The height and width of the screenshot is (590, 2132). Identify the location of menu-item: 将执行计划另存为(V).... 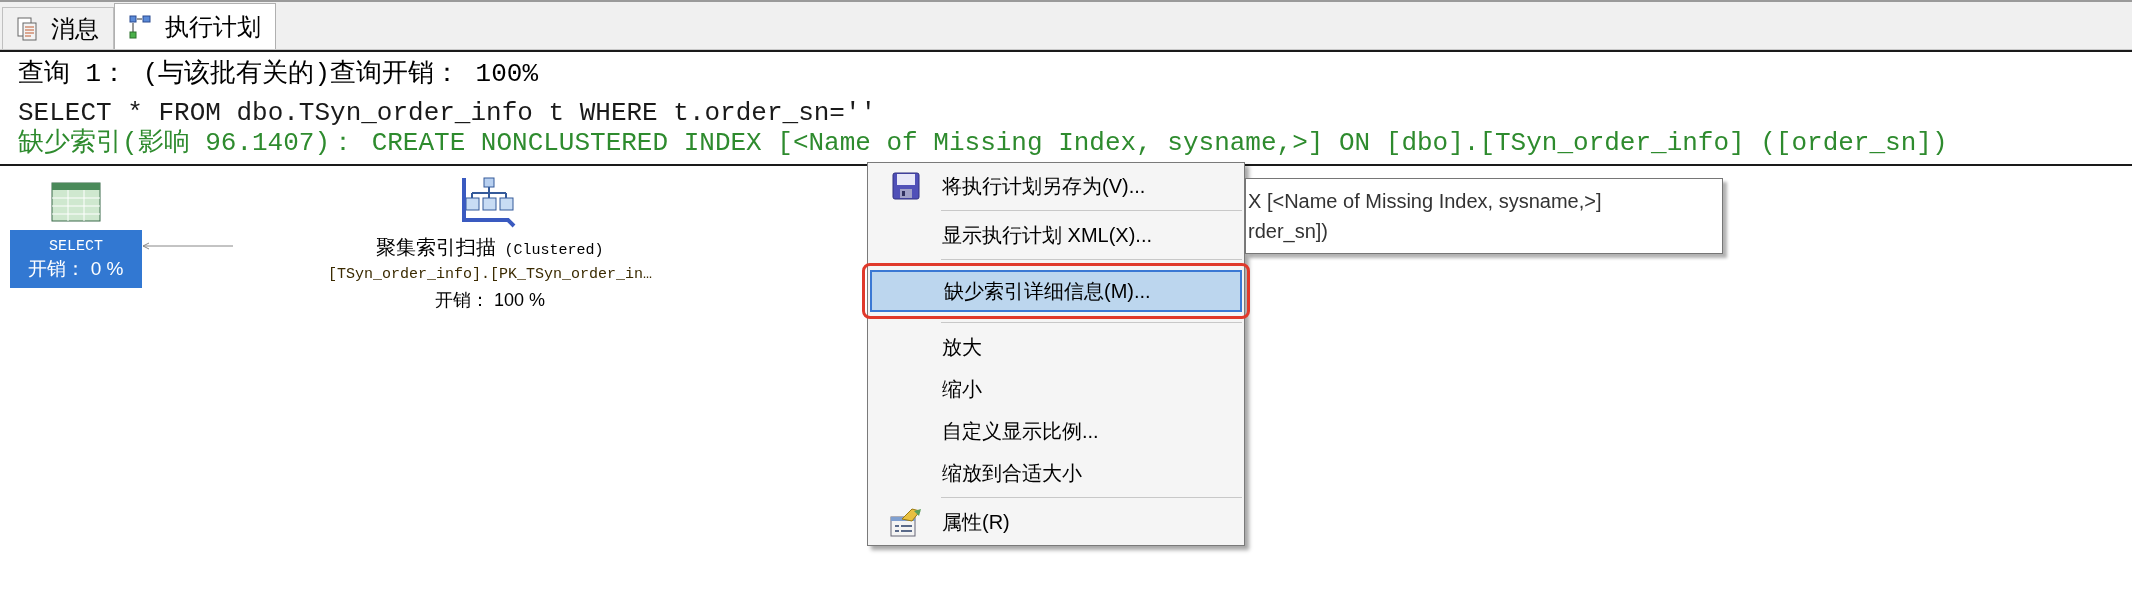
(1056, 186).